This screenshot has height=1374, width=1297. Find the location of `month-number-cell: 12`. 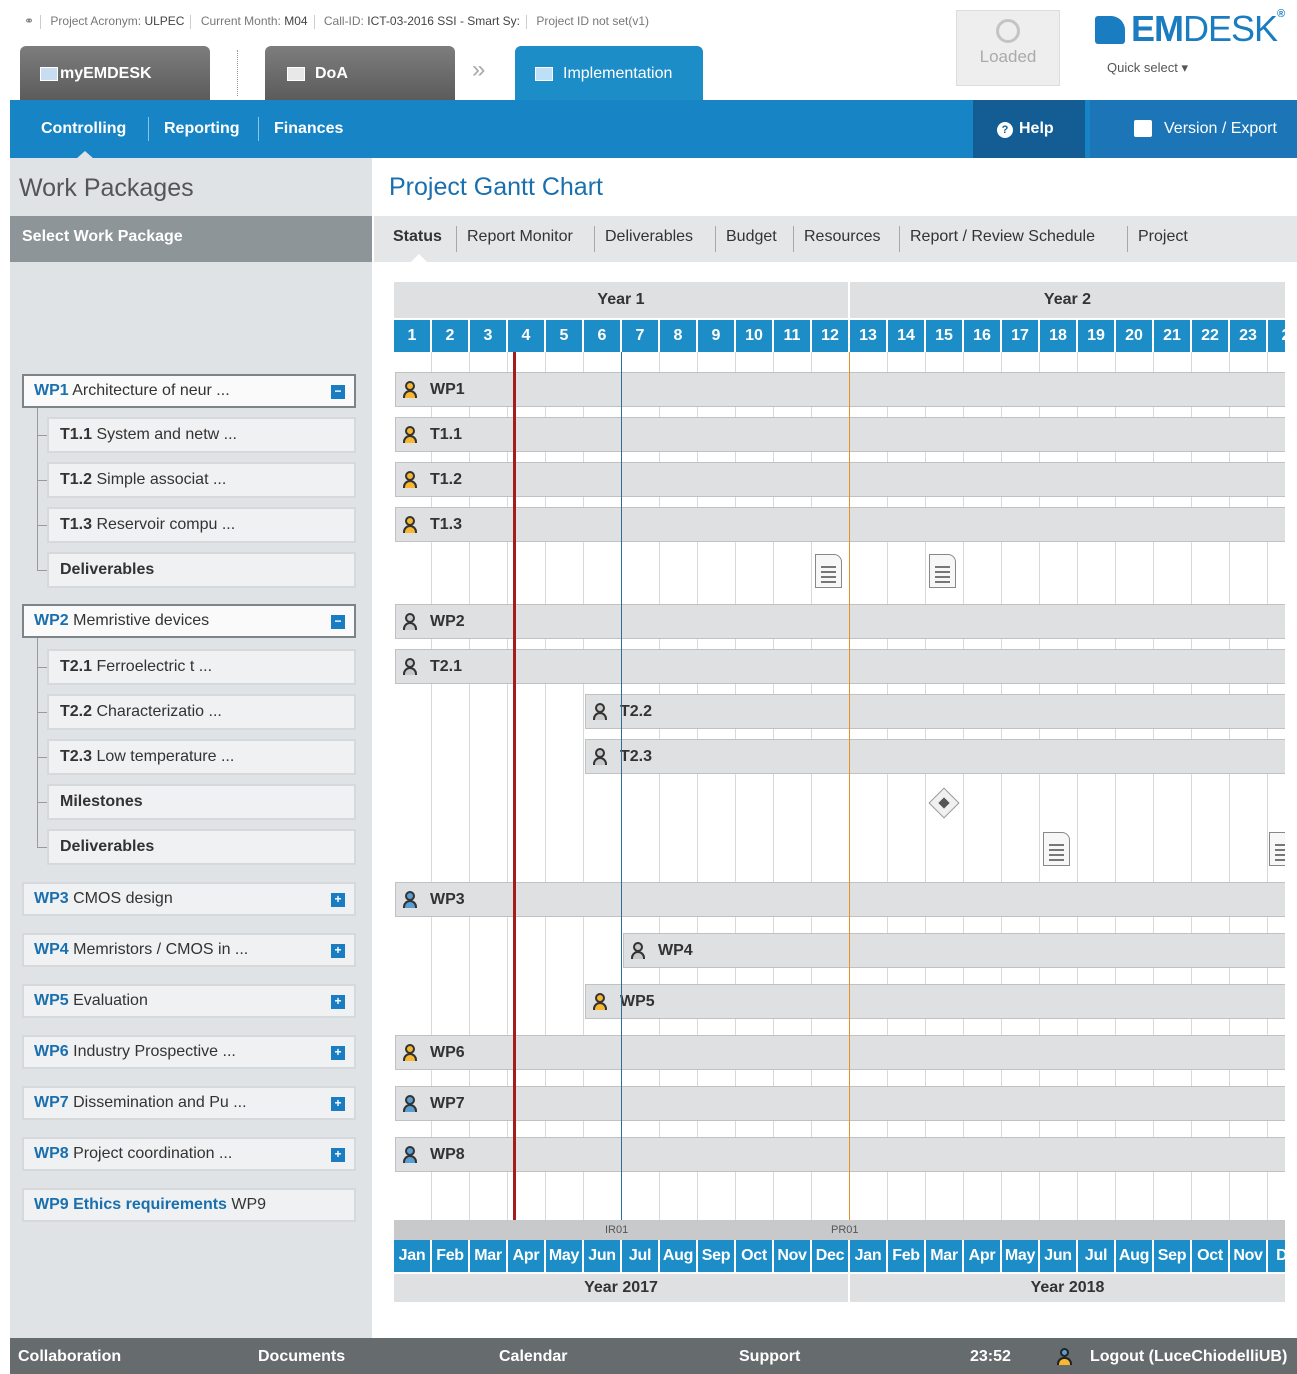

month-number-cell: 12 is located at coordinates (831, 336).